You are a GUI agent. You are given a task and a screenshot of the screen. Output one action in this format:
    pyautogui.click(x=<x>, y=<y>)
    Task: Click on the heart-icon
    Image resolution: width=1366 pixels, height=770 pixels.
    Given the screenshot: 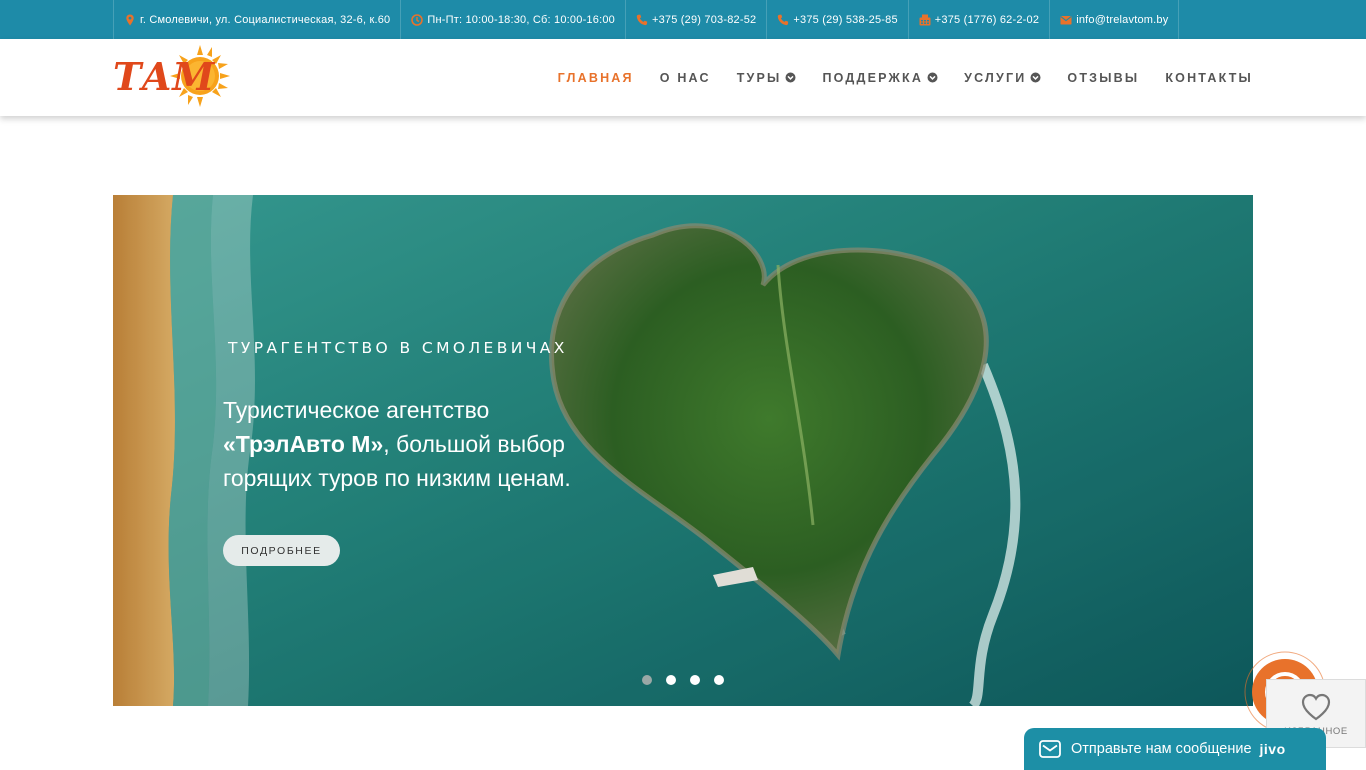 What is the action you would take?
    pyautogui.click(x=1316, y=707)
    